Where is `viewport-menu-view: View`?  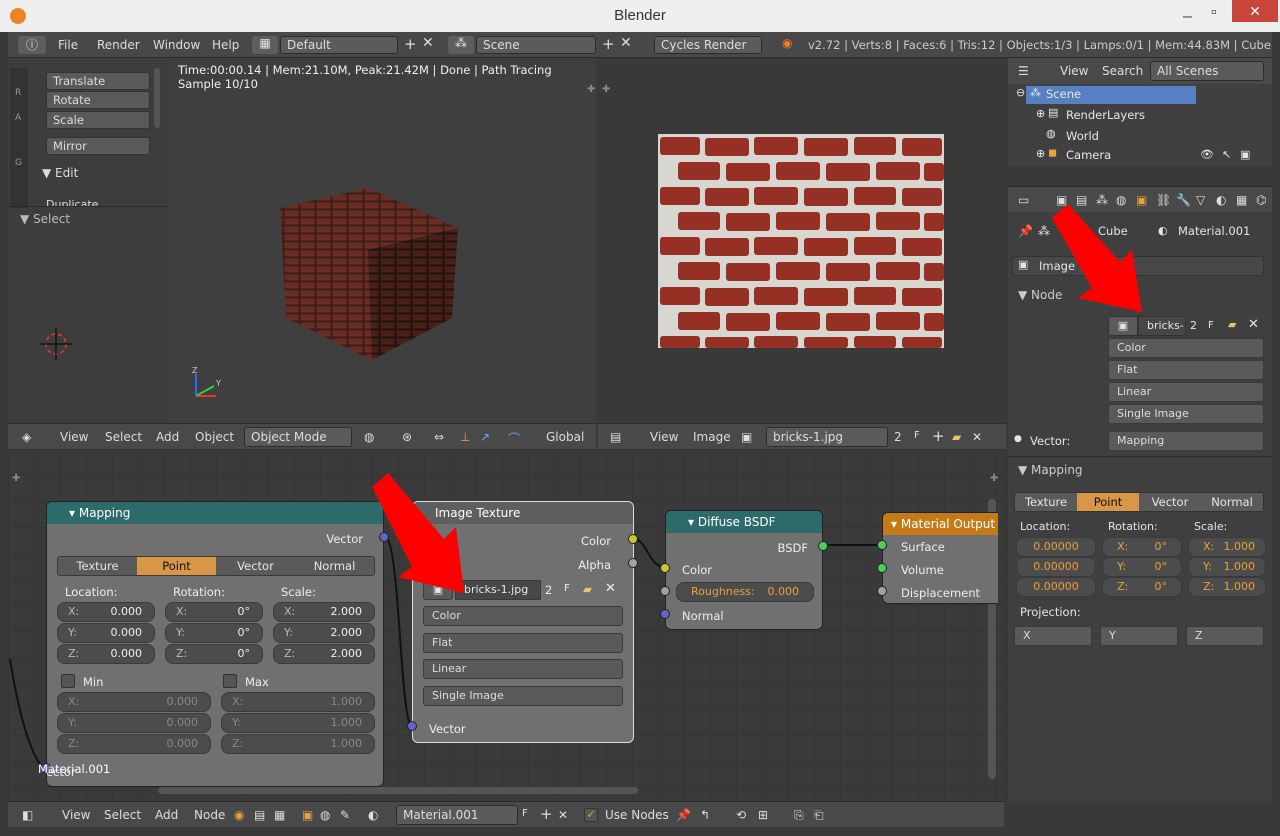 viewport-menu-view: View is located at coordinates (74, 437).